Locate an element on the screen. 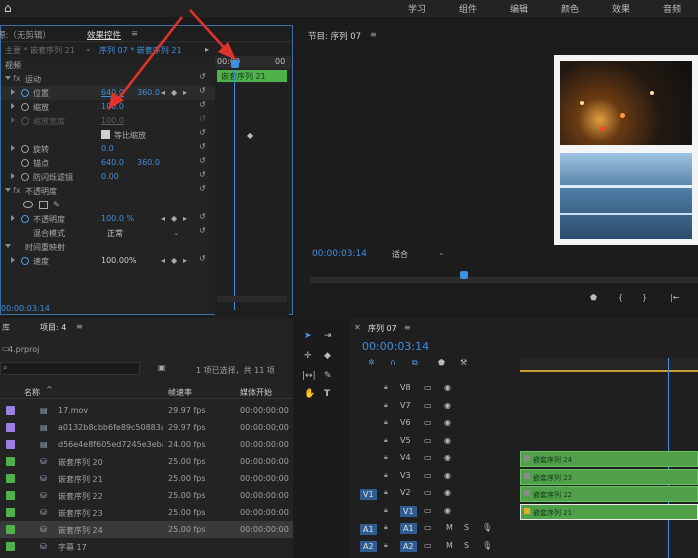 The width and height of the screenshot is (698, 558). sequence-timecode: 00:00:03:14 is located at coordinates (395, 346).